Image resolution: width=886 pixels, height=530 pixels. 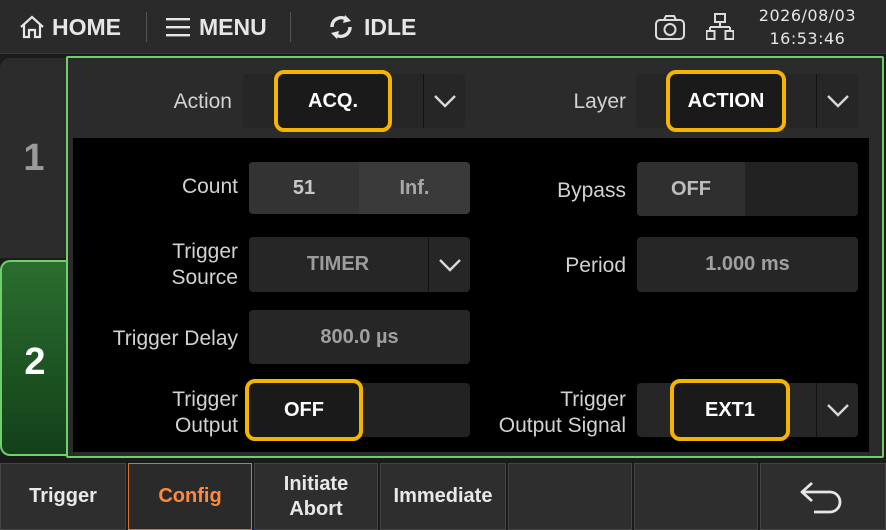 I want to click on trigger-source-label-line2: Source, so click(x=204, y=277).